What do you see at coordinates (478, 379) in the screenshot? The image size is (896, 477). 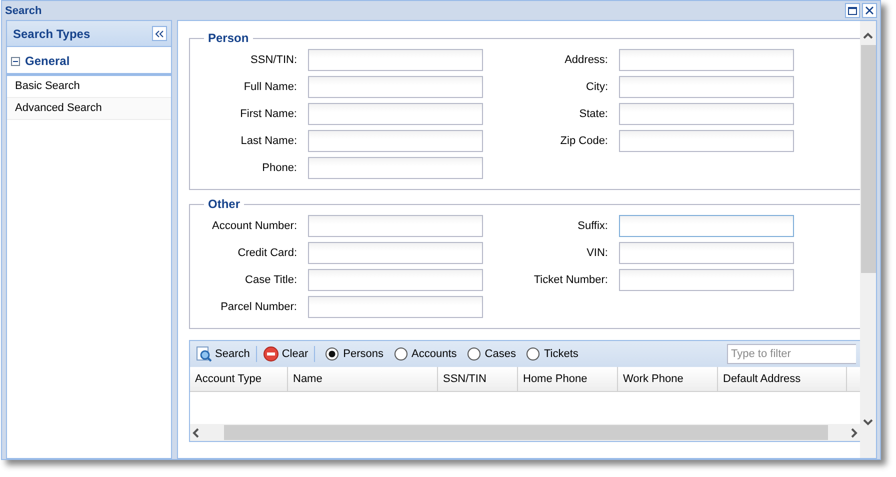 I see `column-header: SSN/TIN` at bounding box center [478, 379].